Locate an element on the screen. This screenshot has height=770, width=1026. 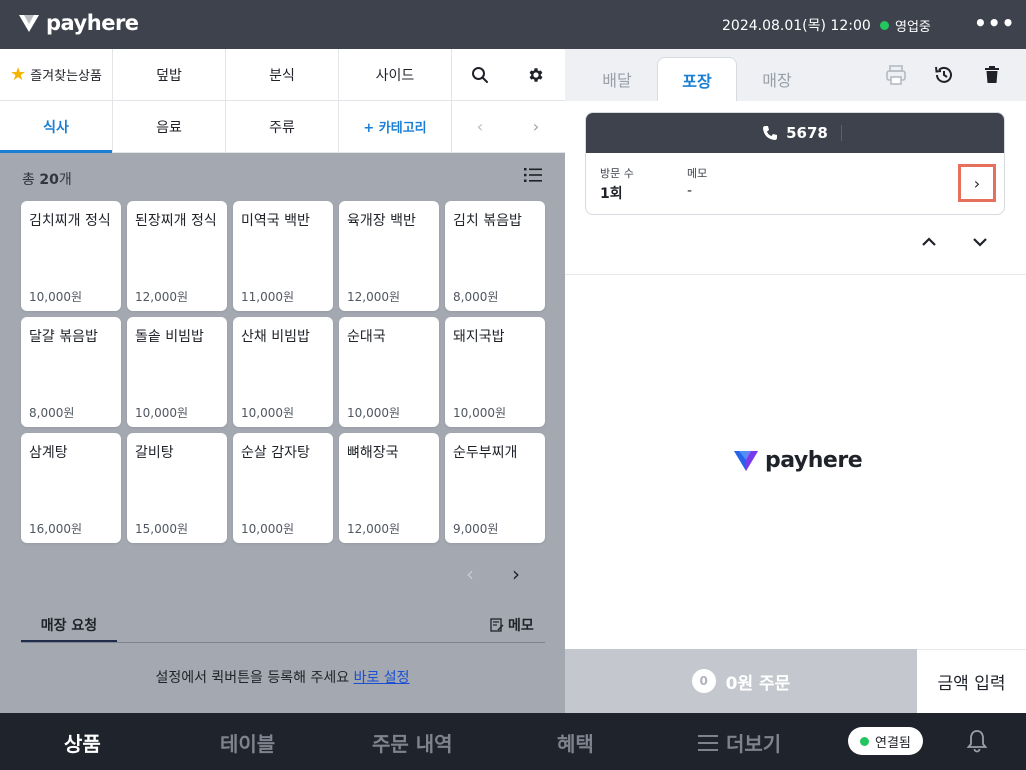
star-icon: ★ is located at coordinates (18, 74).